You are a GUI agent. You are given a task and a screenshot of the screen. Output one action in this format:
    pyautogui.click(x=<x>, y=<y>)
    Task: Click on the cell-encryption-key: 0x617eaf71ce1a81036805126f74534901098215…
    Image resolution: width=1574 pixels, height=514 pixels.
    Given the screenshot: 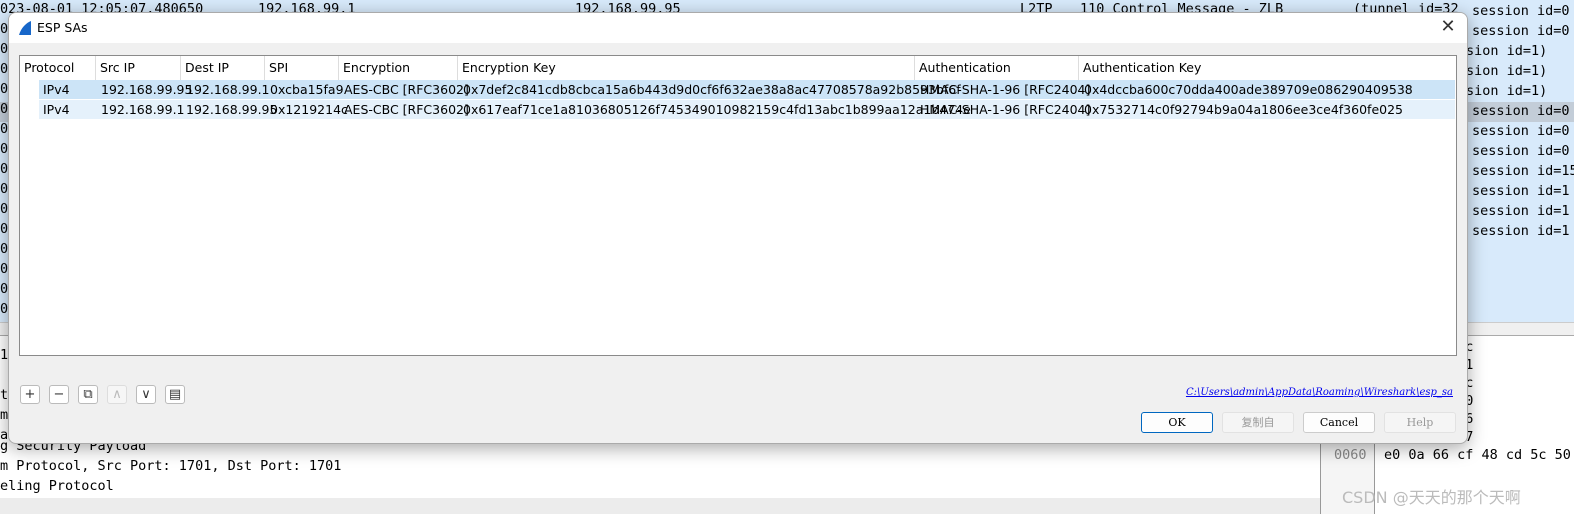 What is the action you would take?
    pyautogui.click(x=717, y=109)
    